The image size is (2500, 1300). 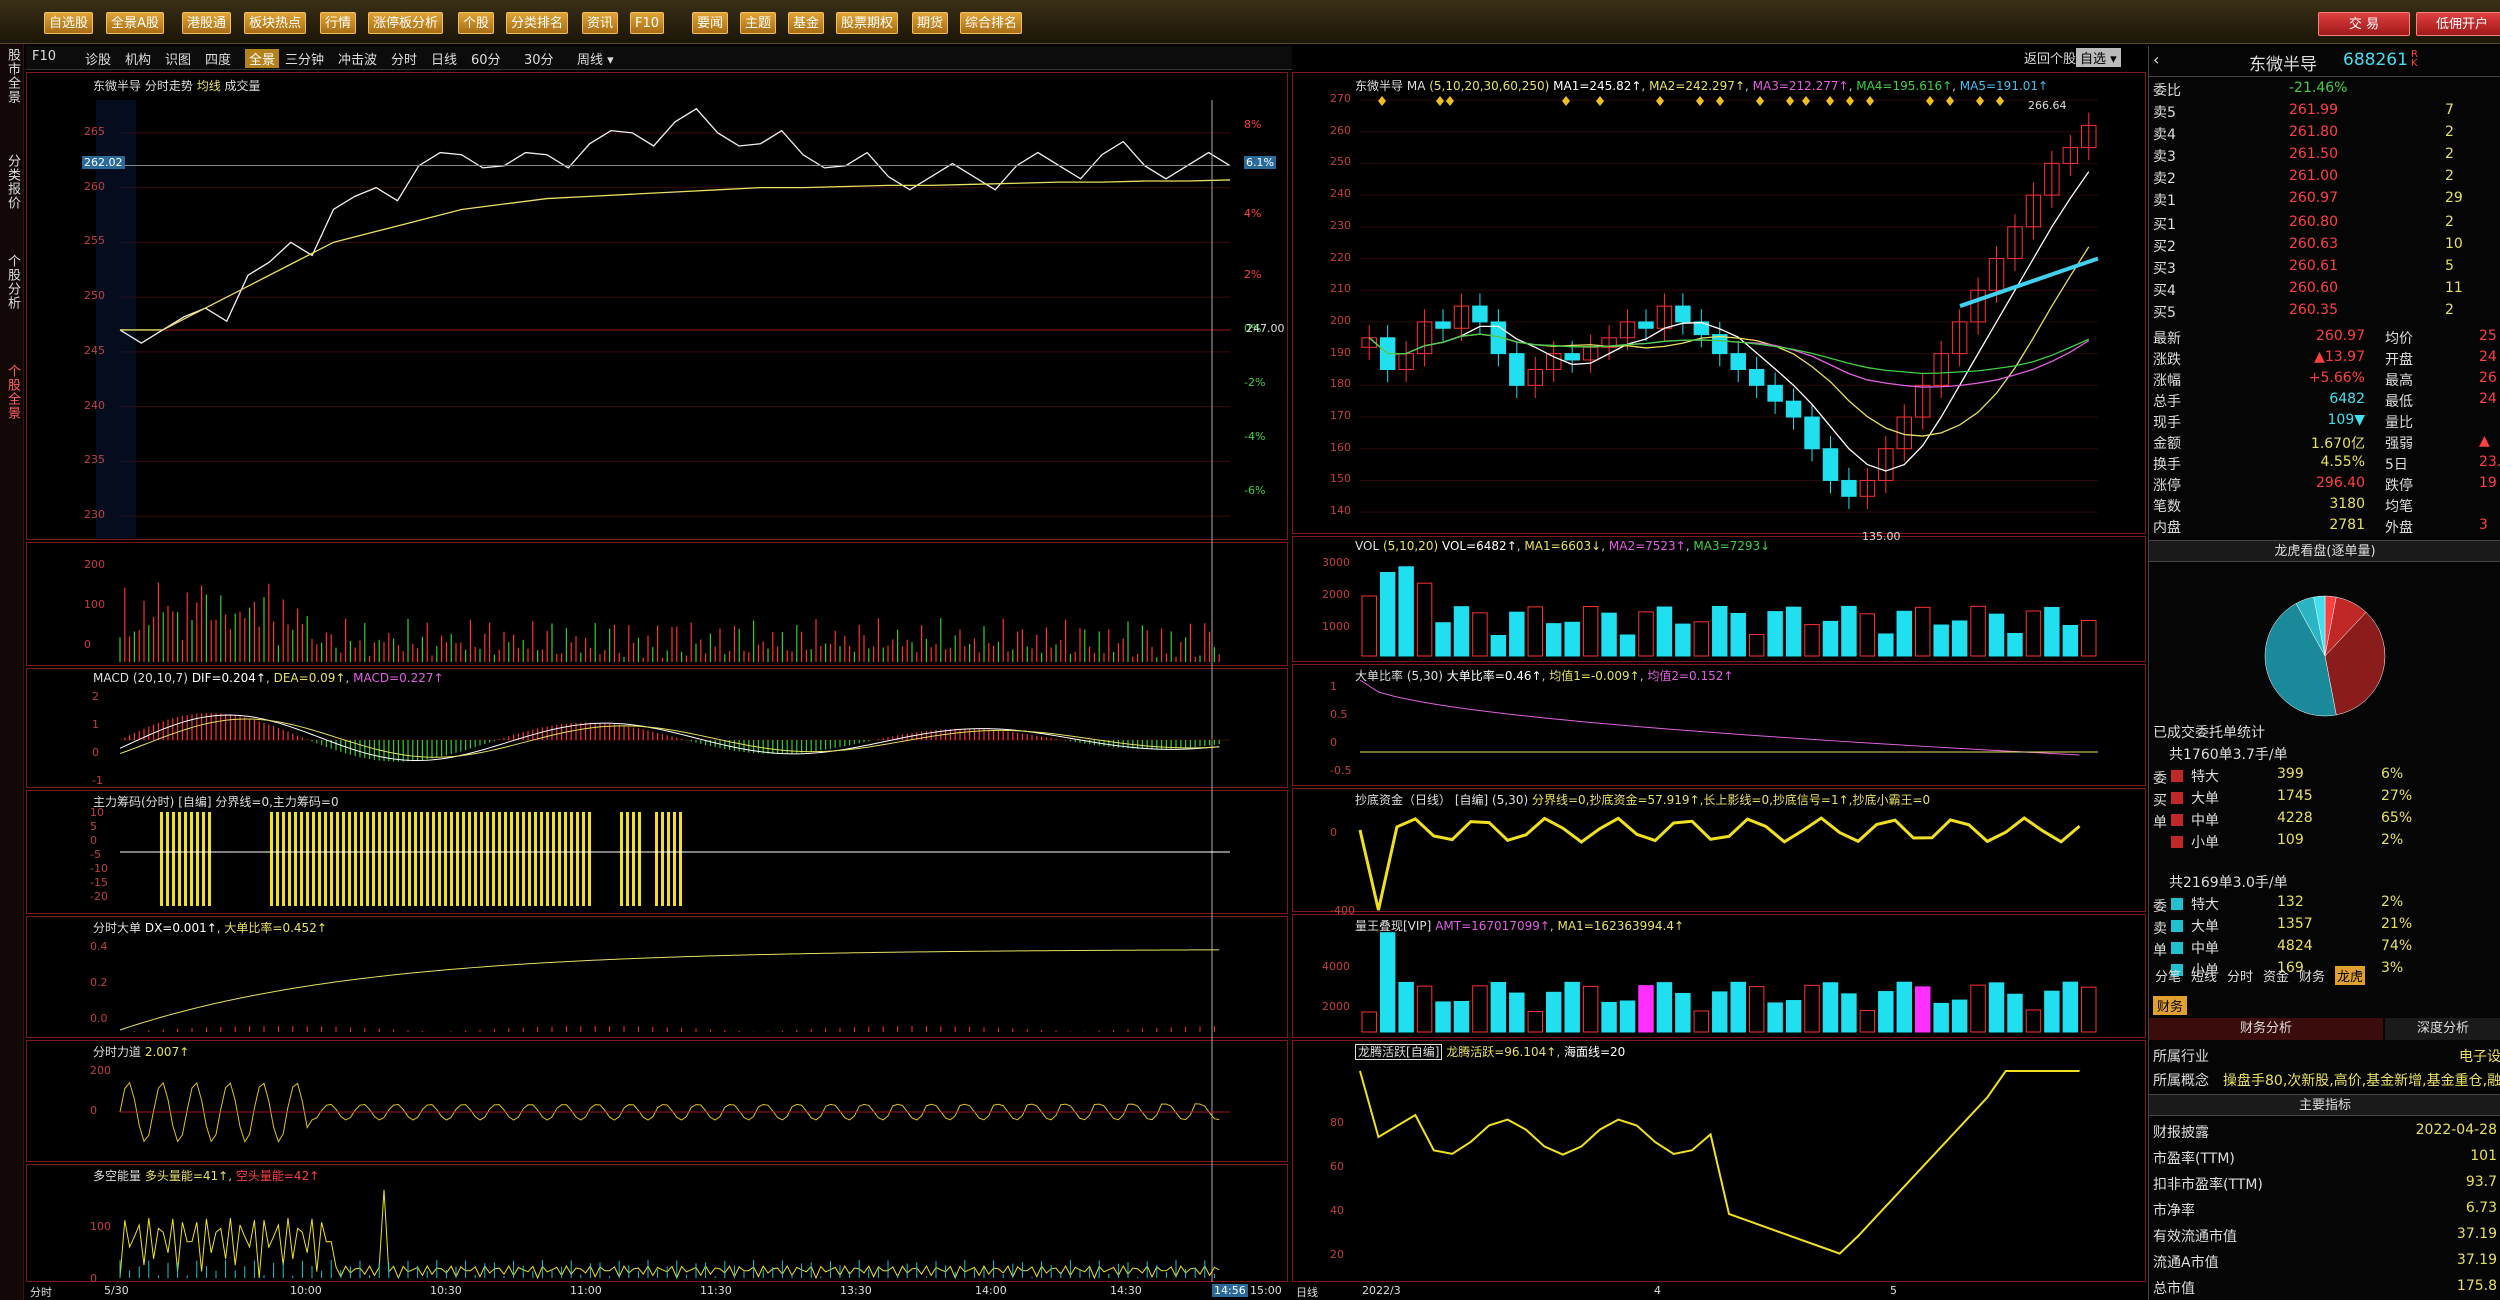 What do you see at coordinates (669, 1234) in the screenshot?
I see `dknl-long-line` at bounding box center [669, 1234].